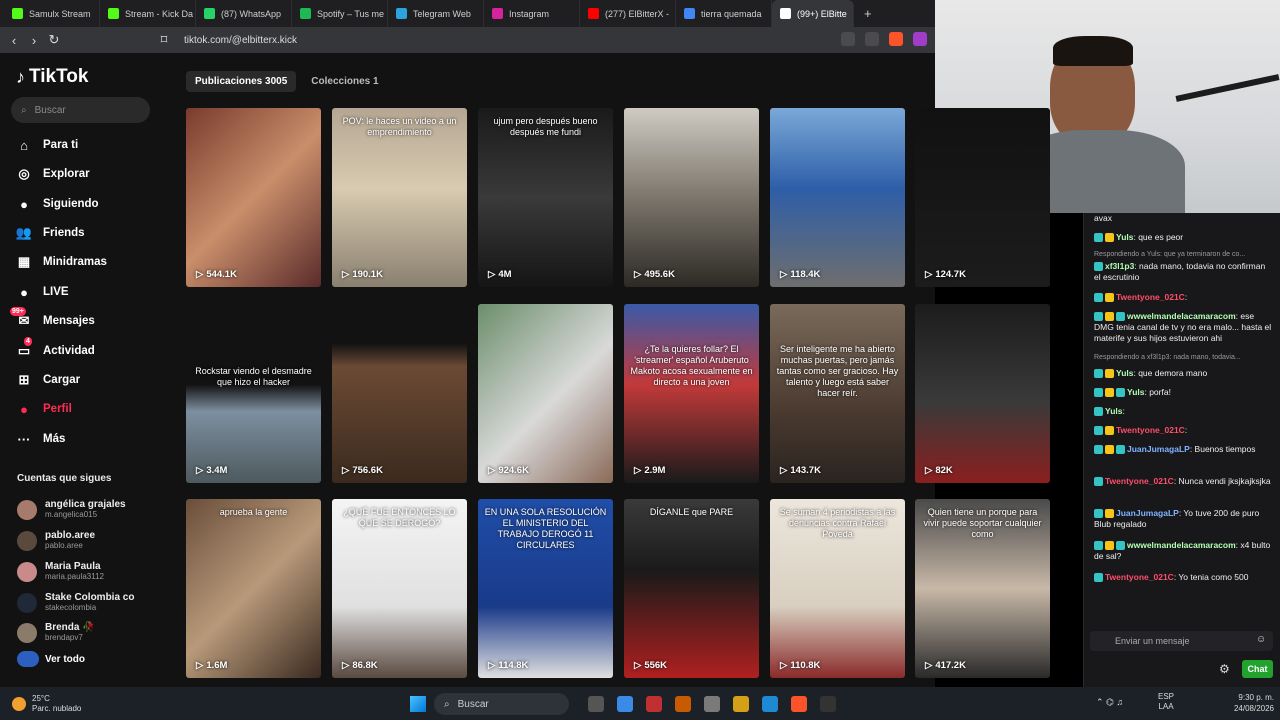 The width and height of the screenshot is (1280, 720). What do you see at coordinates (1224, 669) in the screenshot?
I see `settings-gear-icon: ⚙` at bounding box center [1224, 669].